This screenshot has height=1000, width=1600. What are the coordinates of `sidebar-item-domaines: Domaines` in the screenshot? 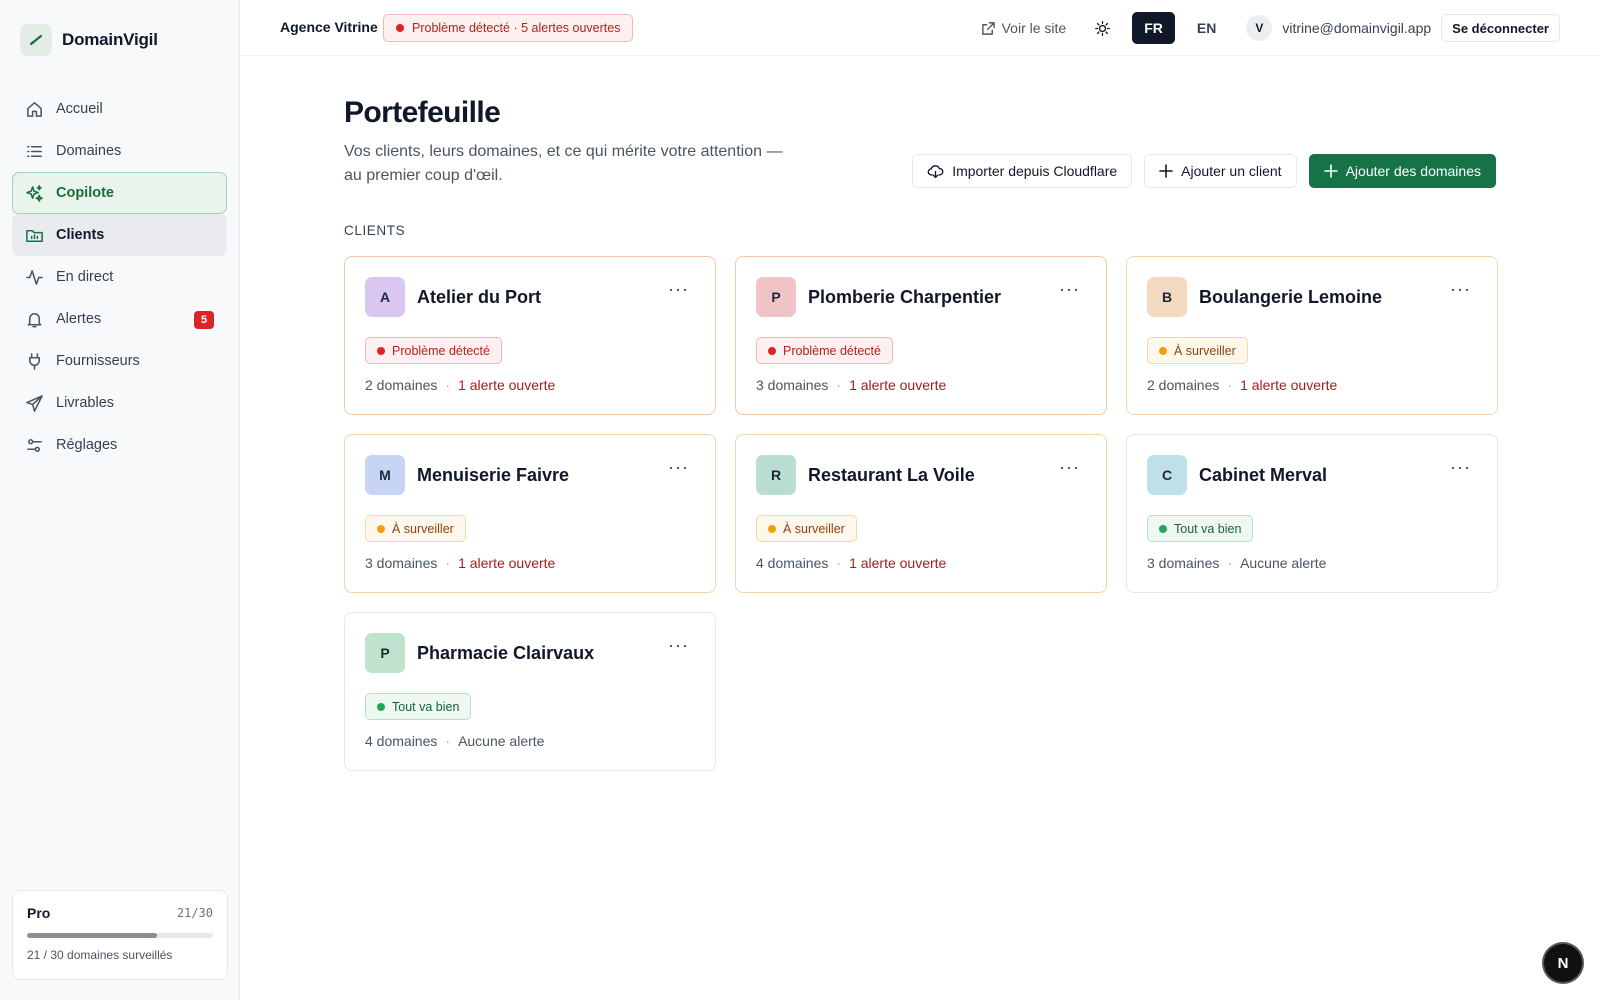 It's located at (119, 151).